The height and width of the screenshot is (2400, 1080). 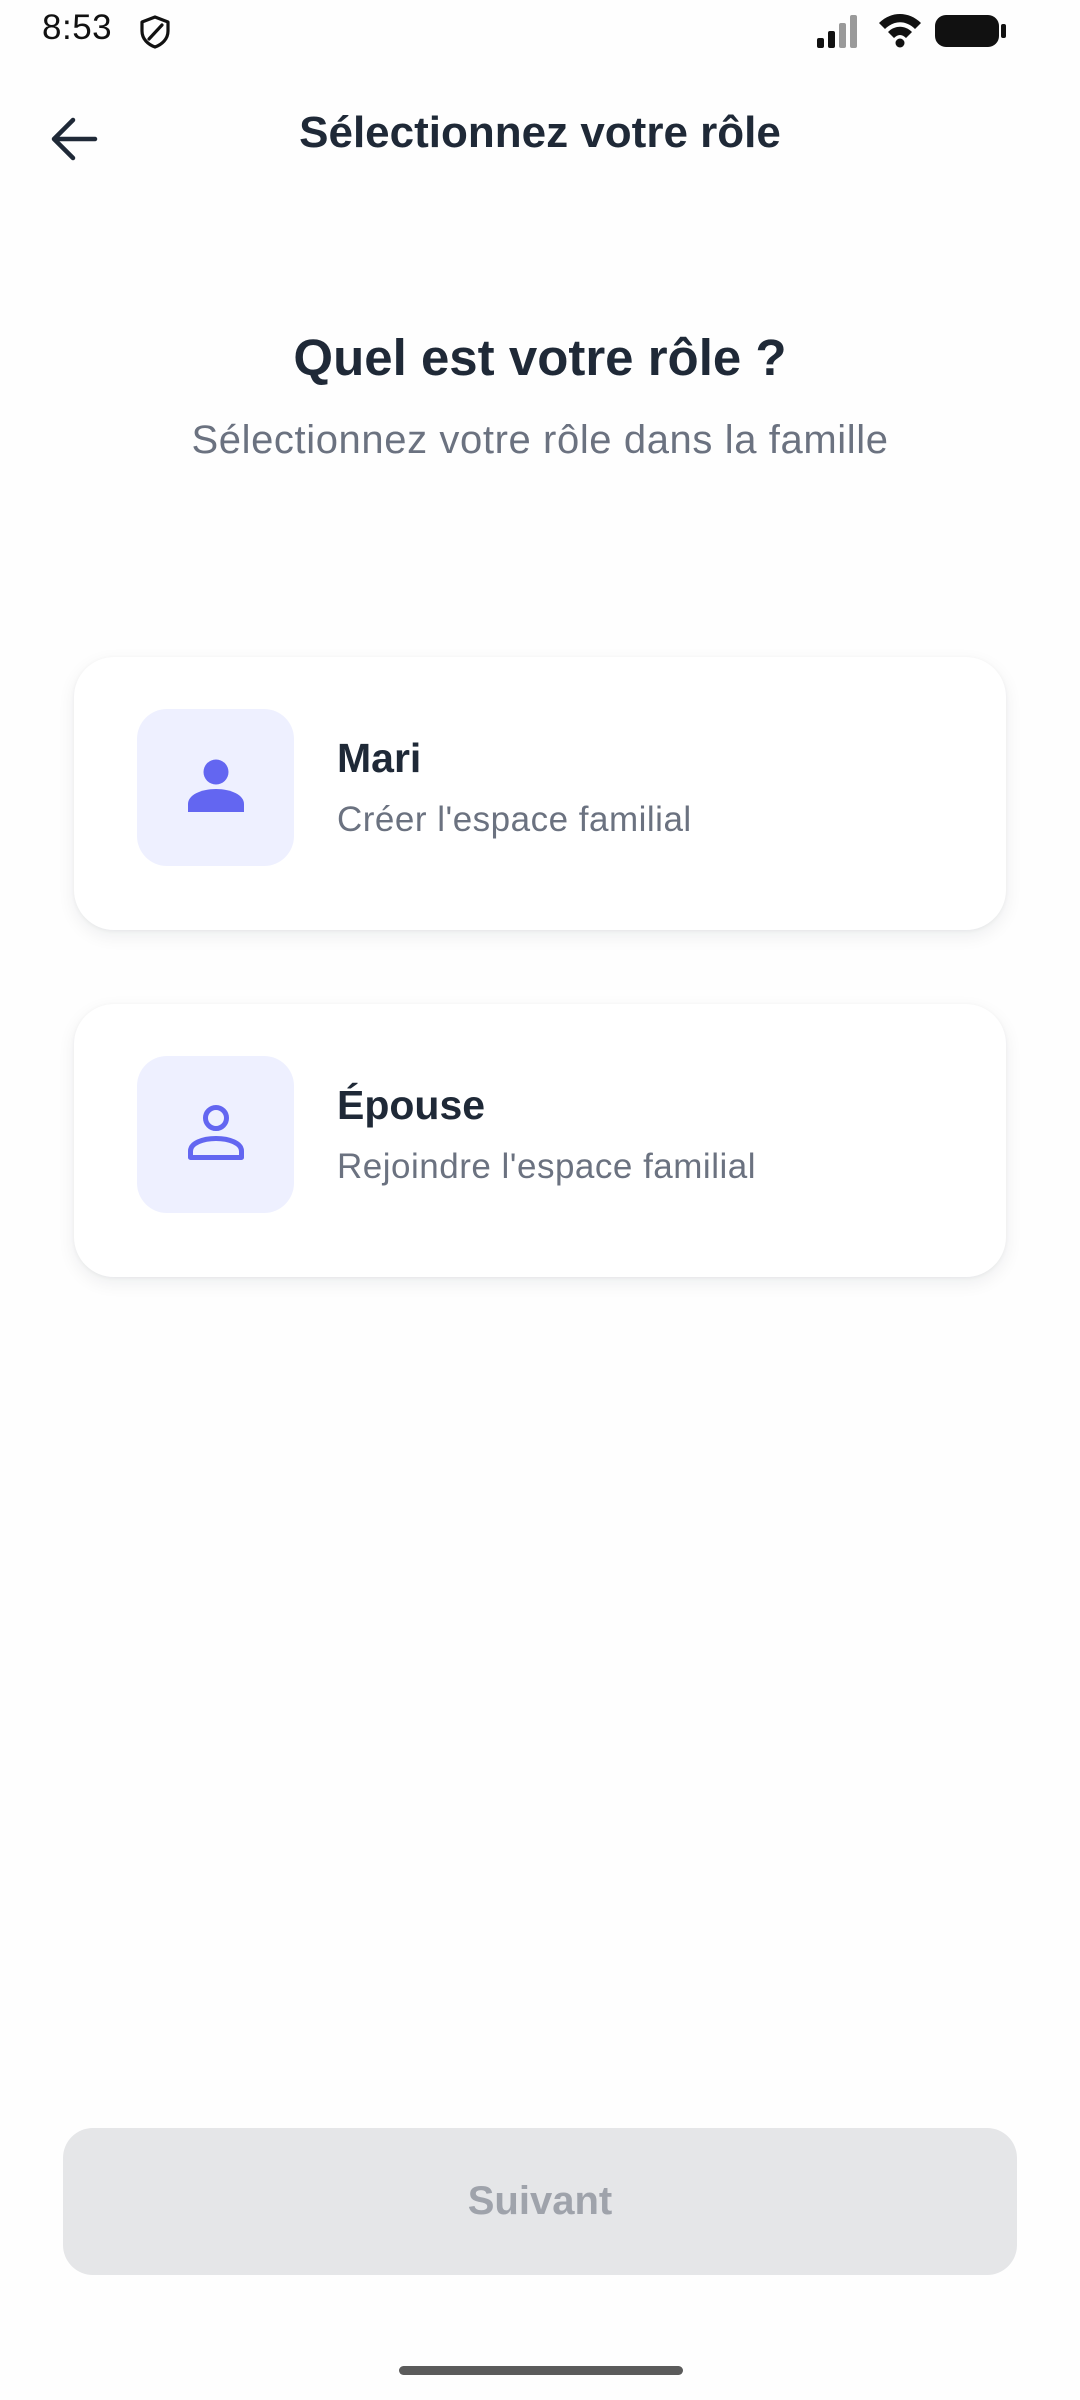 I want to click on status-time: 8:53, so click(x=77, y=27).